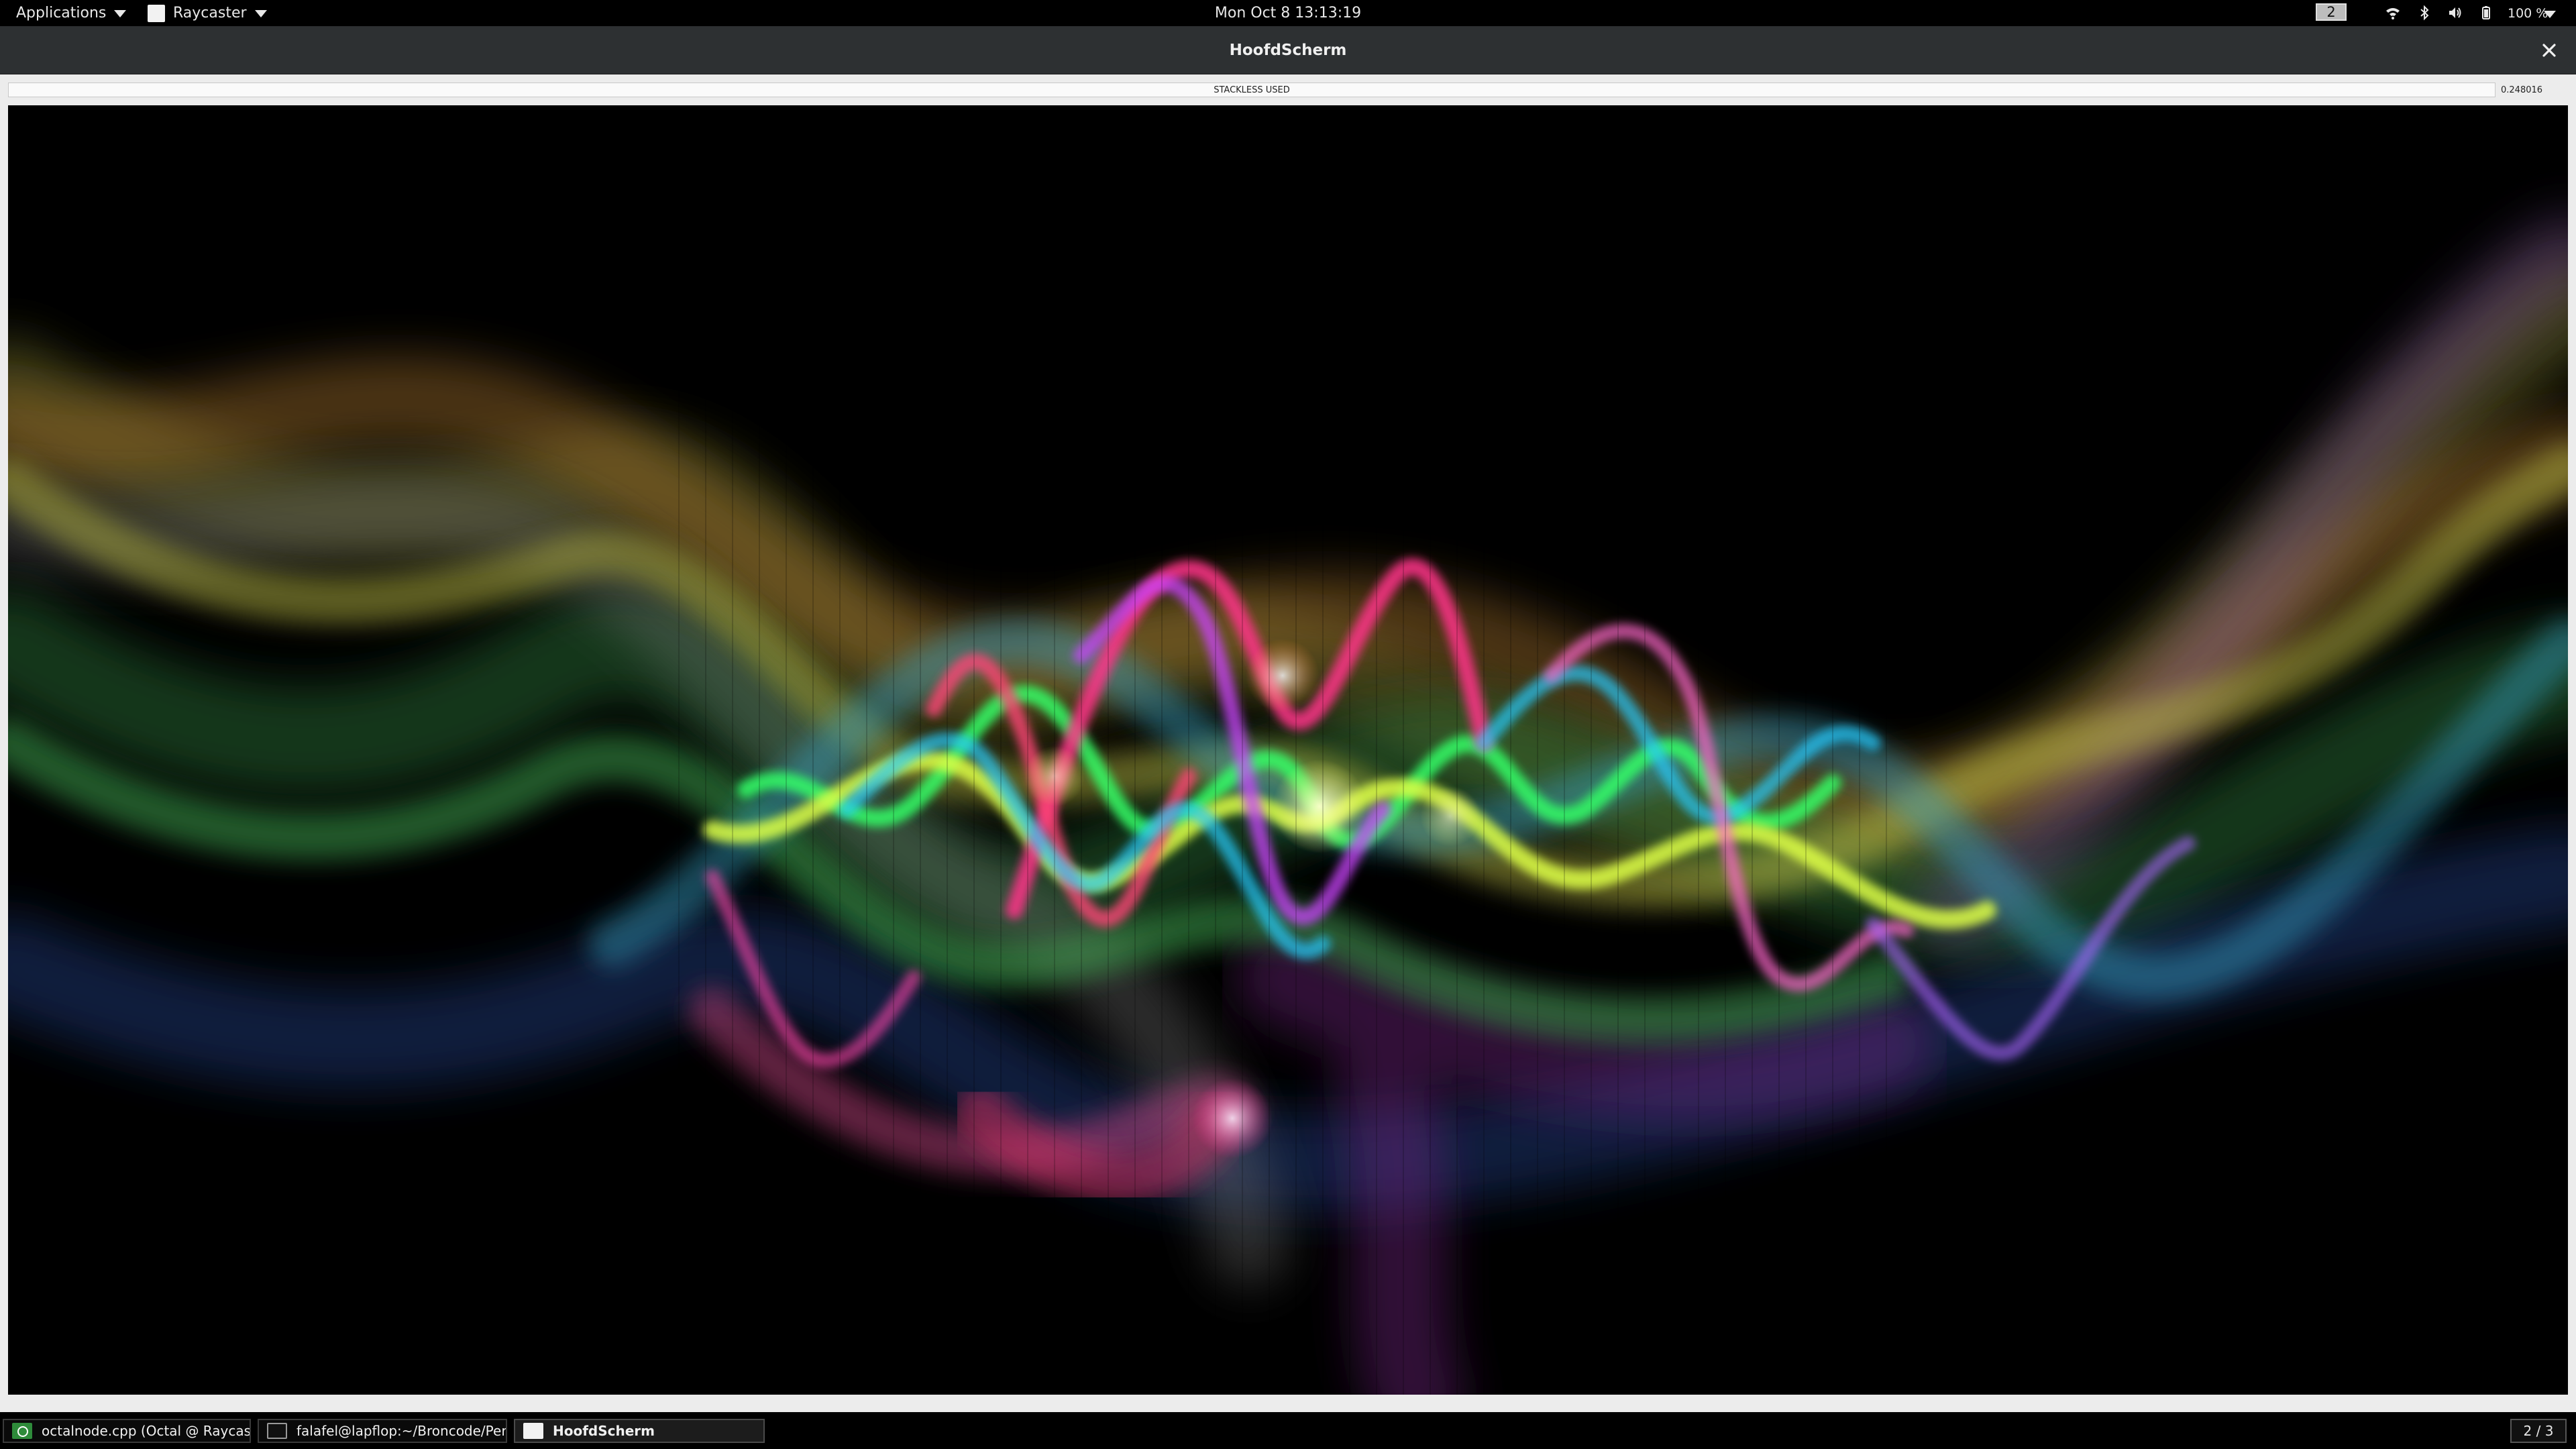  What do you see at coordinates (277, 1431) in the screenshot?
I see `terminal-icon` at bounding box center [277, 1431].